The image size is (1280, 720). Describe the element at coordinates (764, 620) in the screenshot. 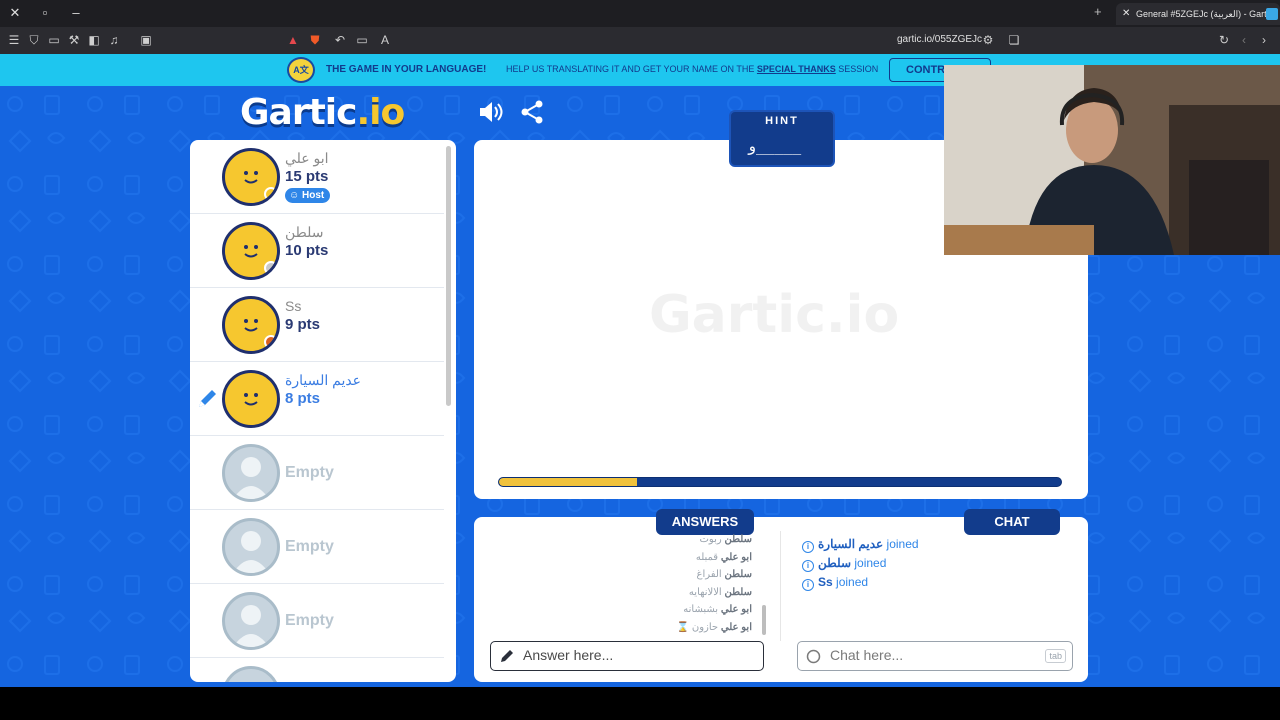

I see `answers-scrollbar` at that location.